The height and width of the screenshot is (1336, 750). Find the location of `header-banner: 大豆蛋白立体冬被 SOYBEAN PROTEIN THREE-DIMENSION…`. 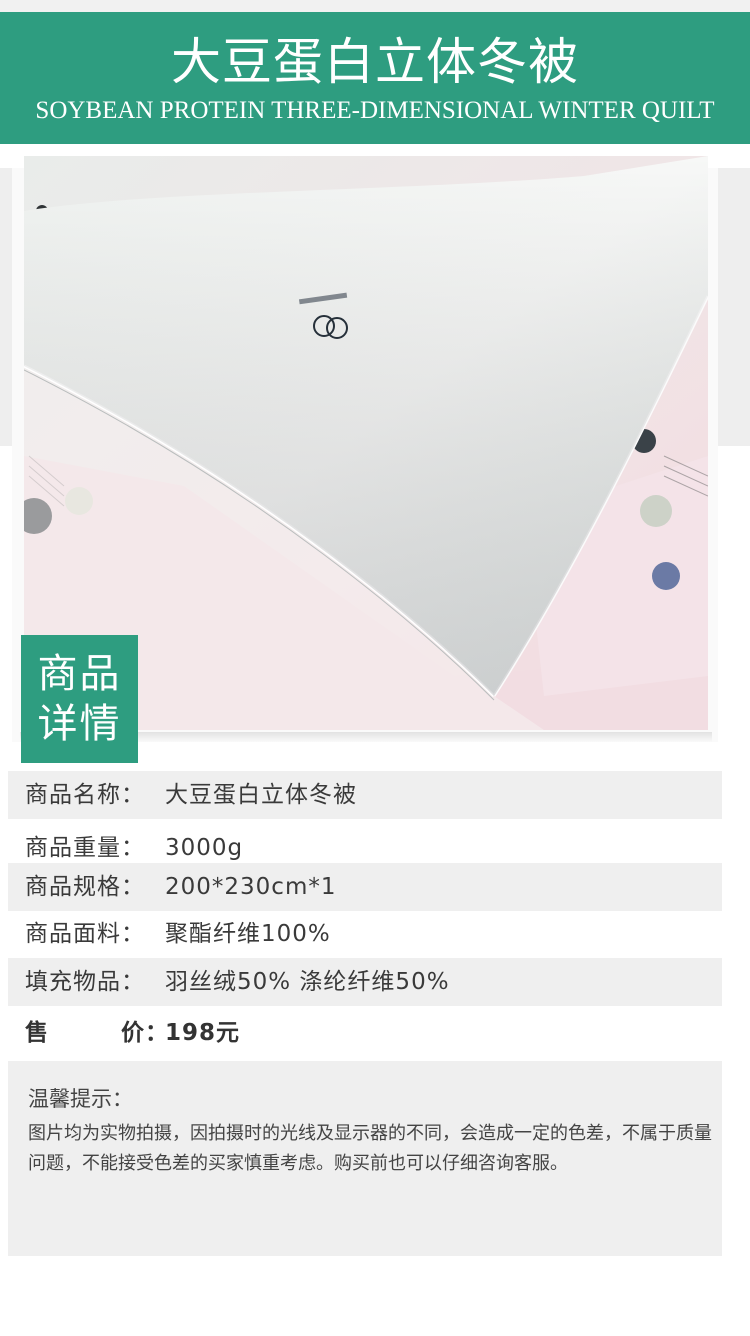

header-banner: 大豆蛋白立体冬被 SOYBEAN PROTEIN THREE-DIMENSION… is located at coordinates (375, 78).